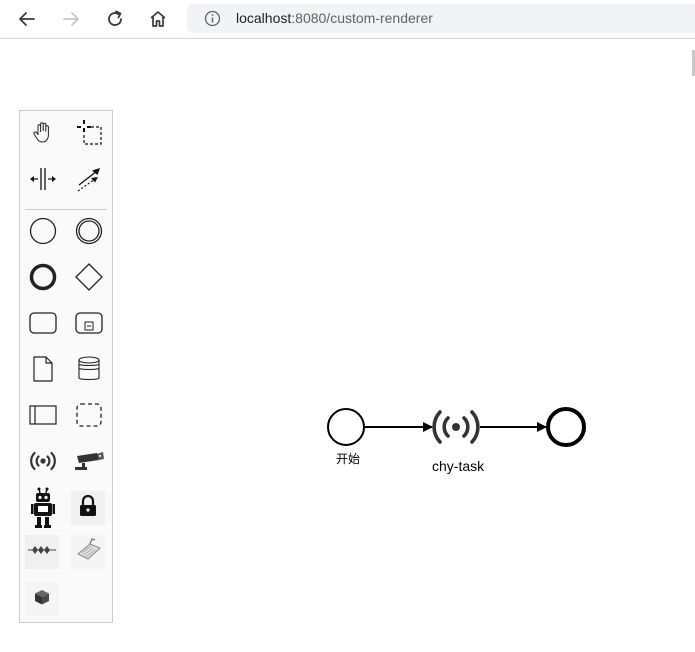 The height and width of the screenshot is (652, 695). Describe the element at coordinates (348, 459) in the screenshot. I see `start-event-label: 开始` at that location.